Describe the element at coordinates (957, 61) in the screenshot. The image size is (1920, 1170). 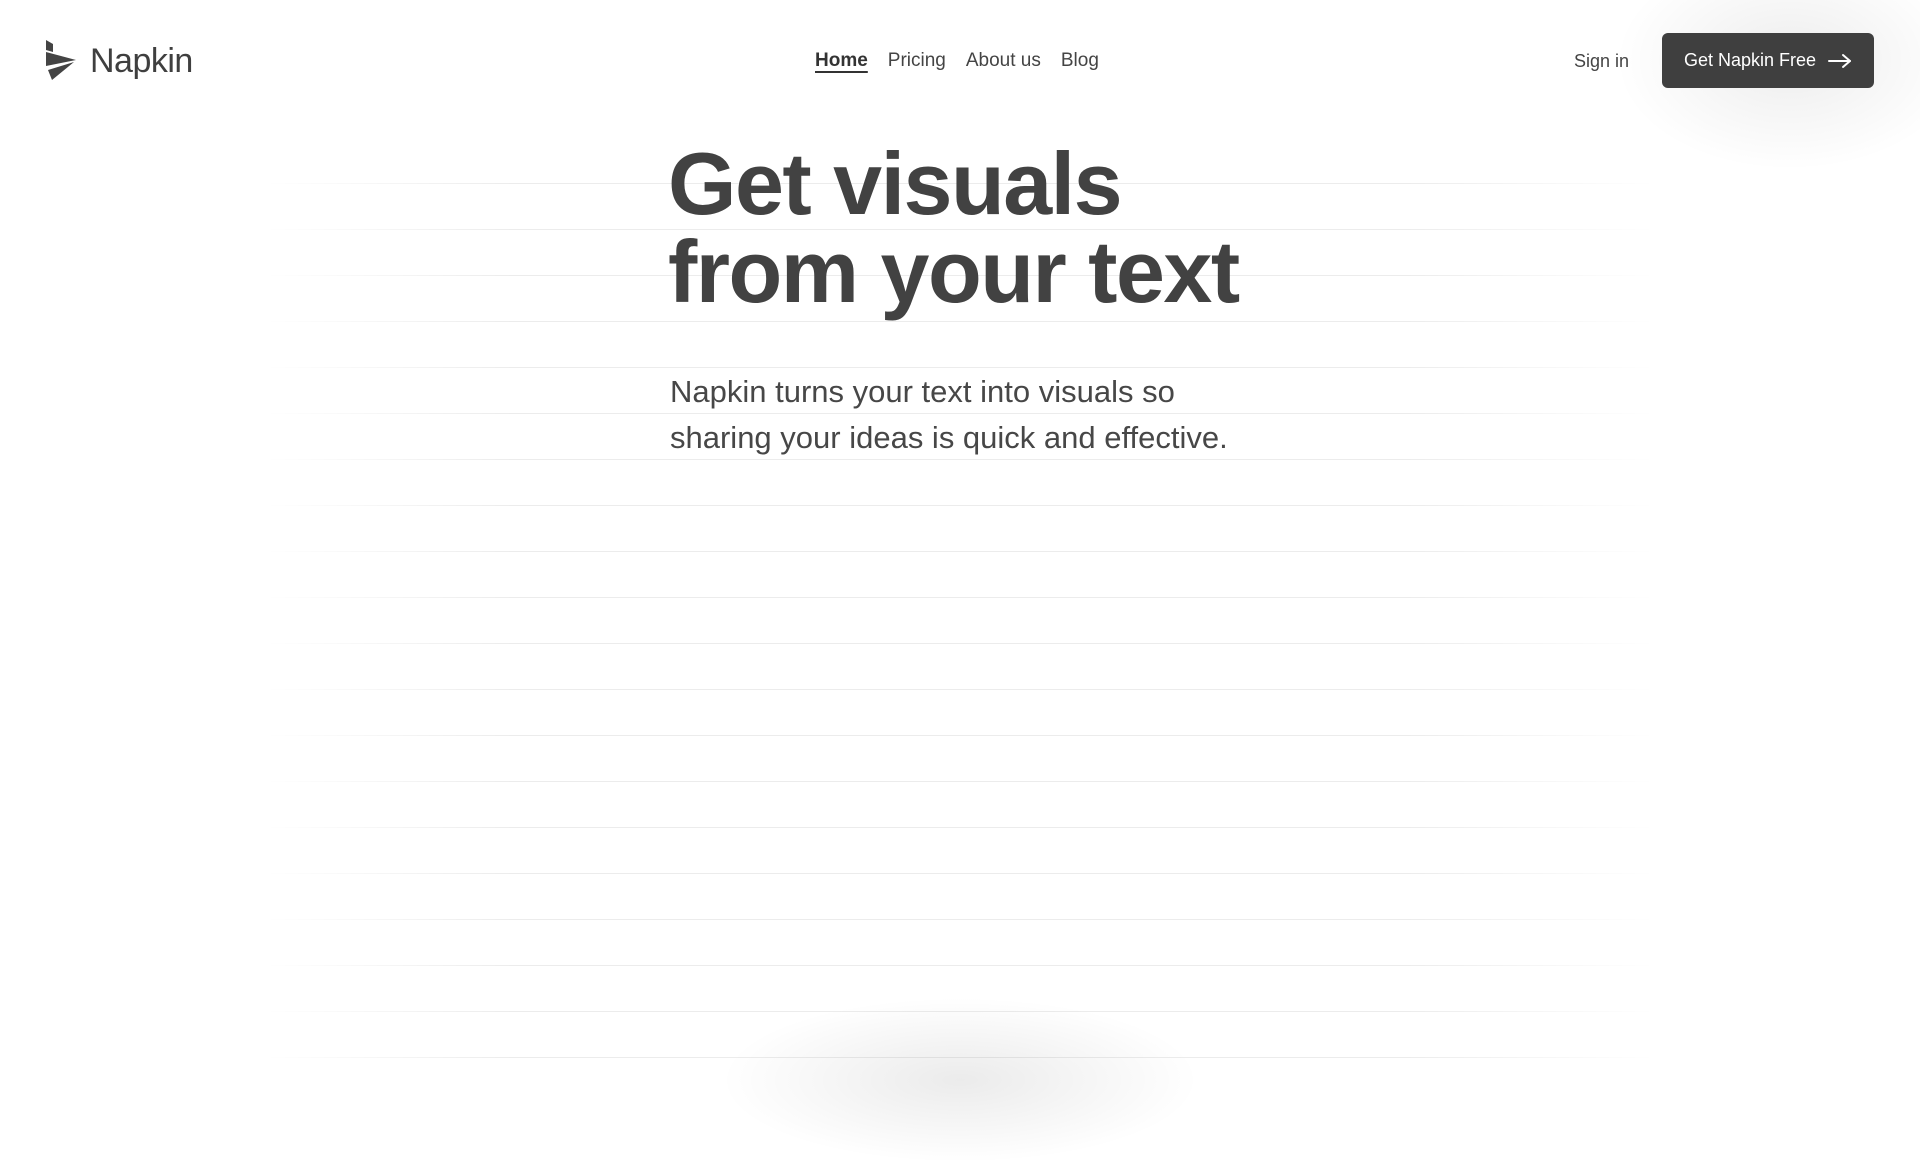
I see `main-nav: Home Pricing About us Blog` at that location.